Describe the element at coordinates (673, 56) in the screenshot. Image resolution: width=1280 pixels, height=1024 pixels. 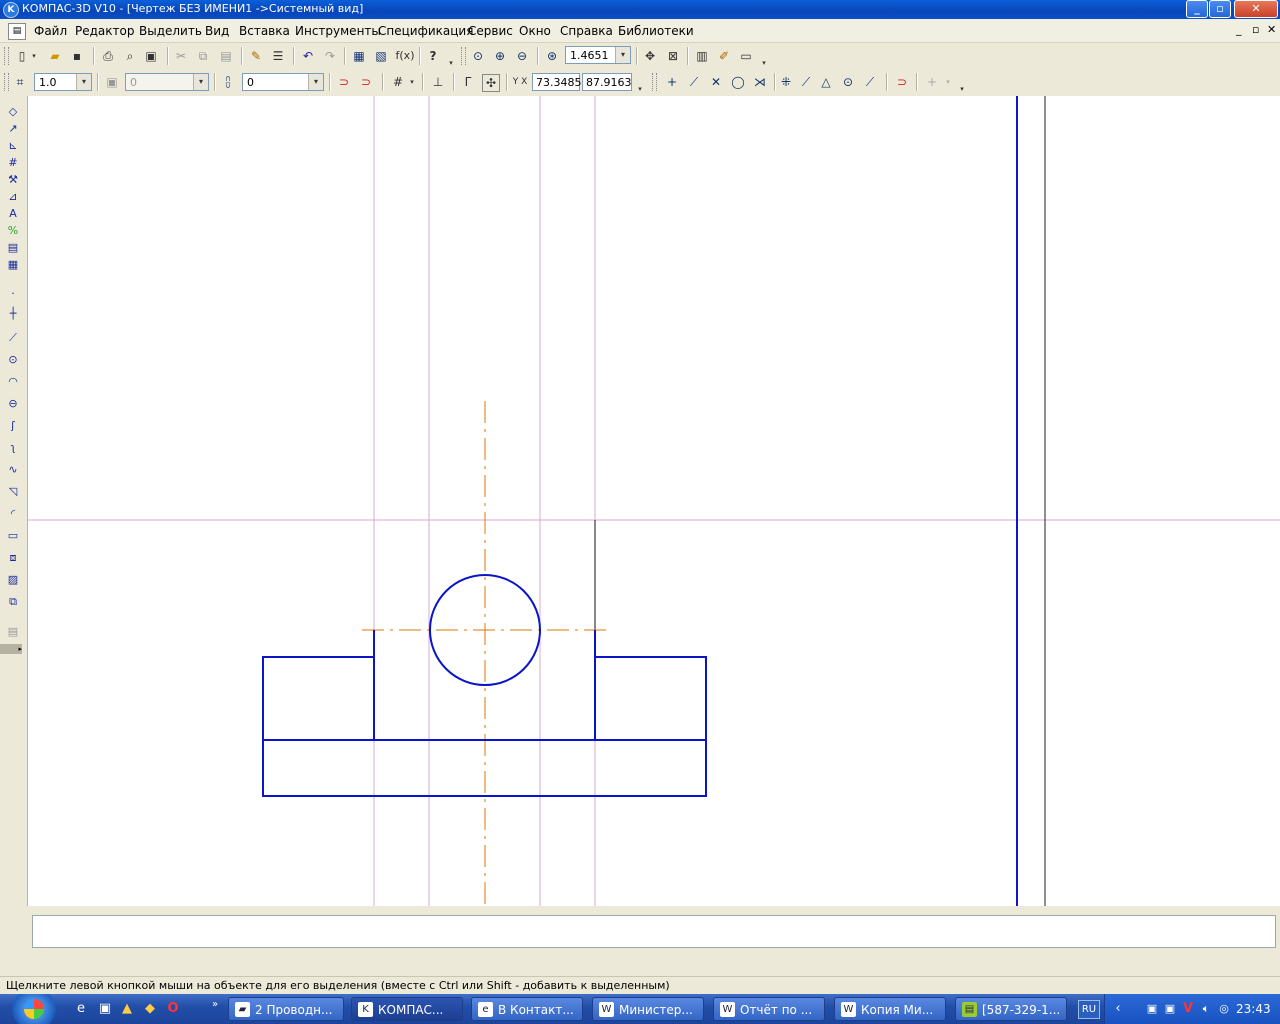
I see `show-all-icon: ⊠` at that location.